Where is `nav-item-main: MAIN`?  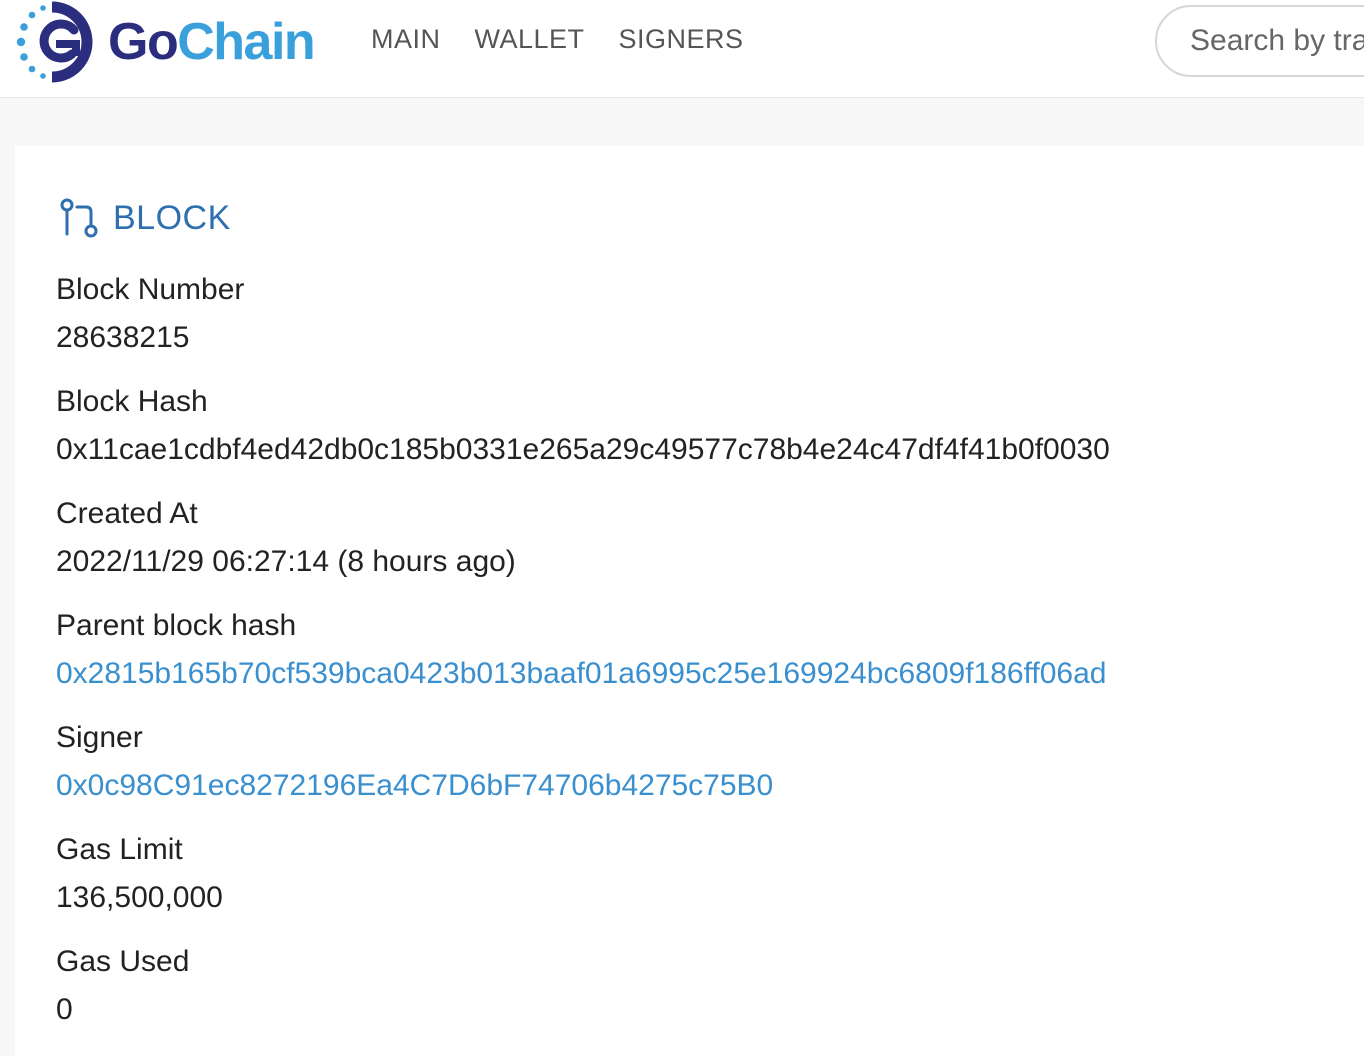 nav-item-main: MAIN is located at coordinates (406, 39).